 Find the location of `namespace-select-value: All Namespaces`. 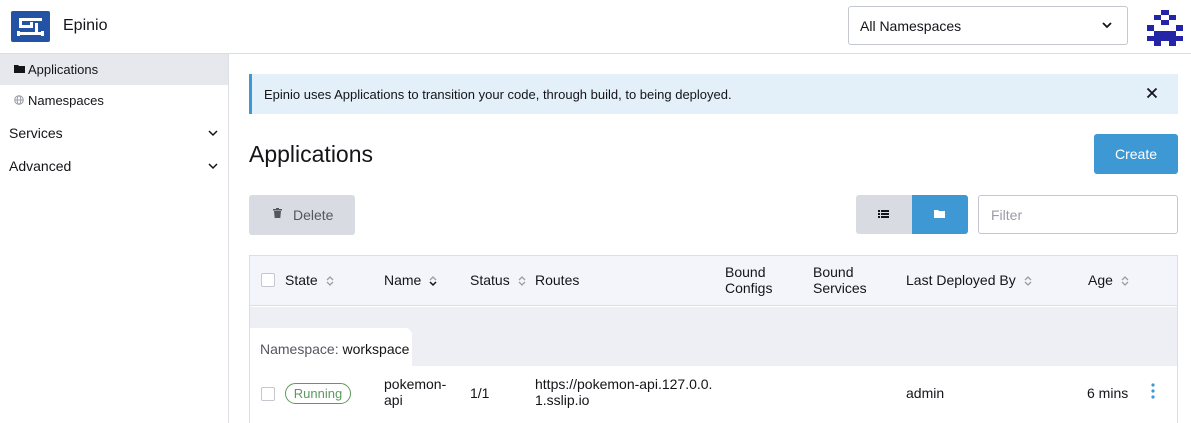

namespace-select-value: All Namespaces is located at coordinates (911, 26).